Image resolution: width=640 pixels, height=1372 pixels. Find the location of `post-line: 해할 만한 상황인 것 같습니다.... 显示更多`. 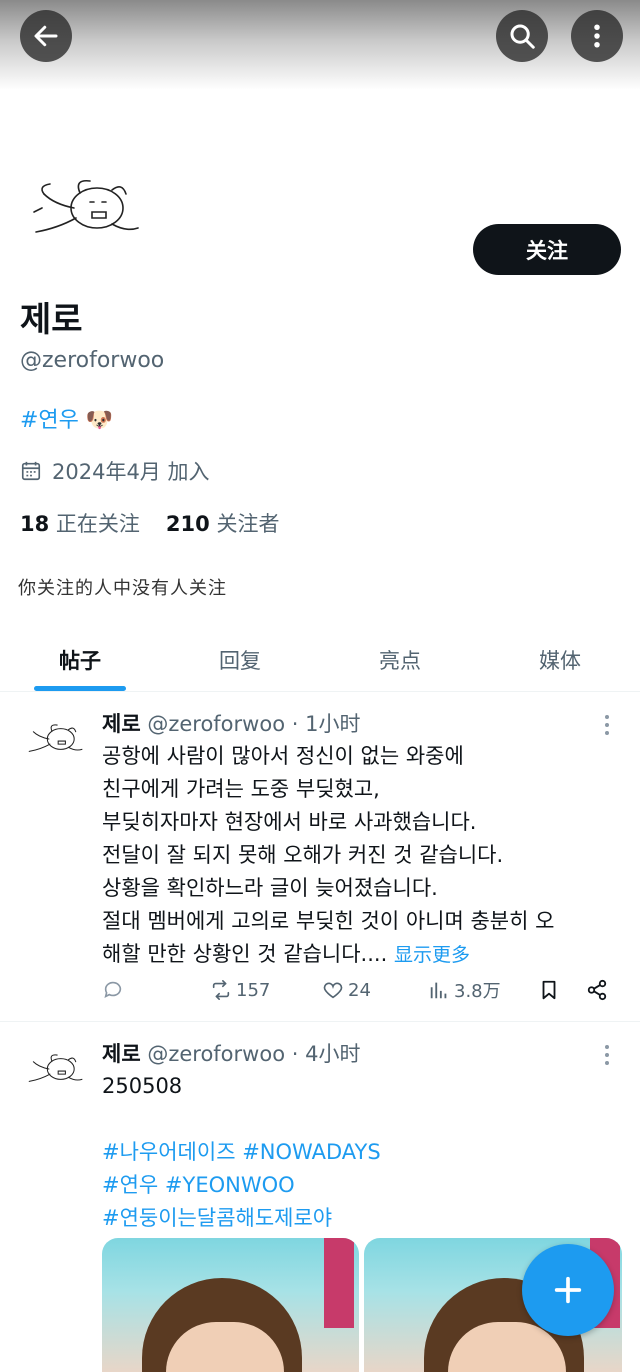

post-line: 해할 만한 상황인 것 같습니다.... 显示更多 is located at coordinates (362, 955).